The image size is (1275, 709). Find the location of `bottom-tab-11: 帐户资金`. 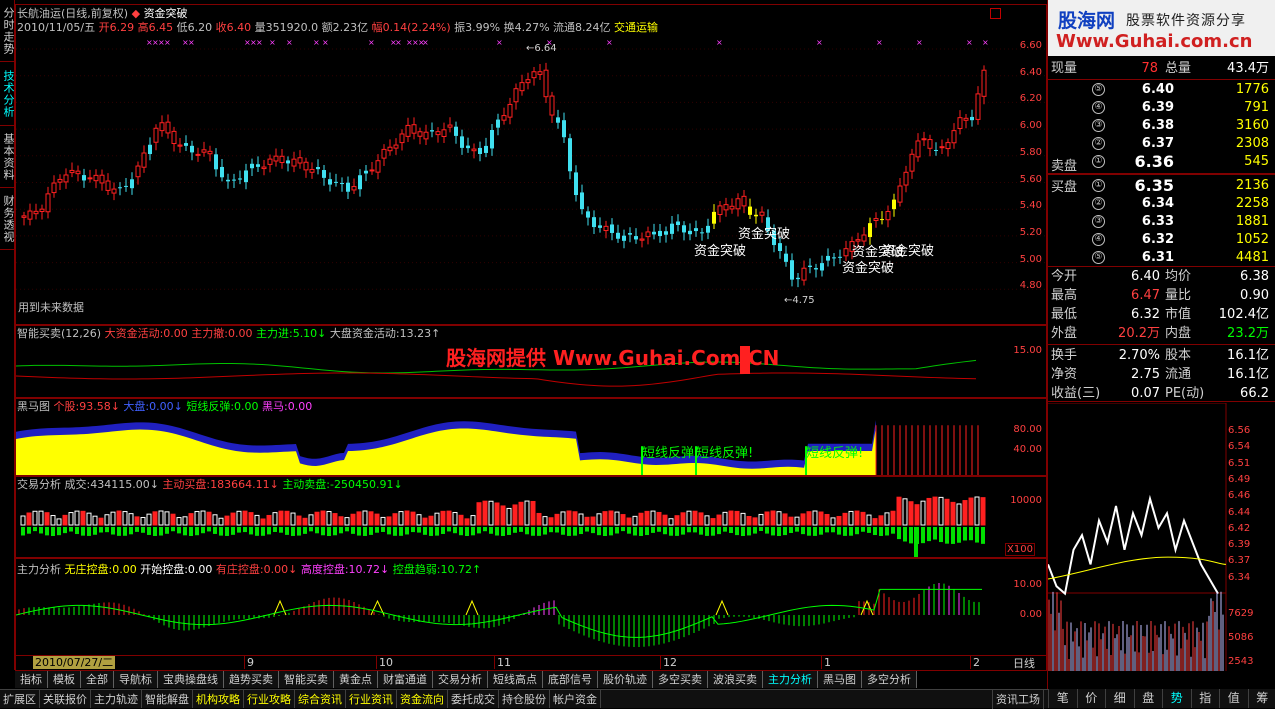

bottom-tab-11: 帐户资金 is located at coordinates (575, 699).